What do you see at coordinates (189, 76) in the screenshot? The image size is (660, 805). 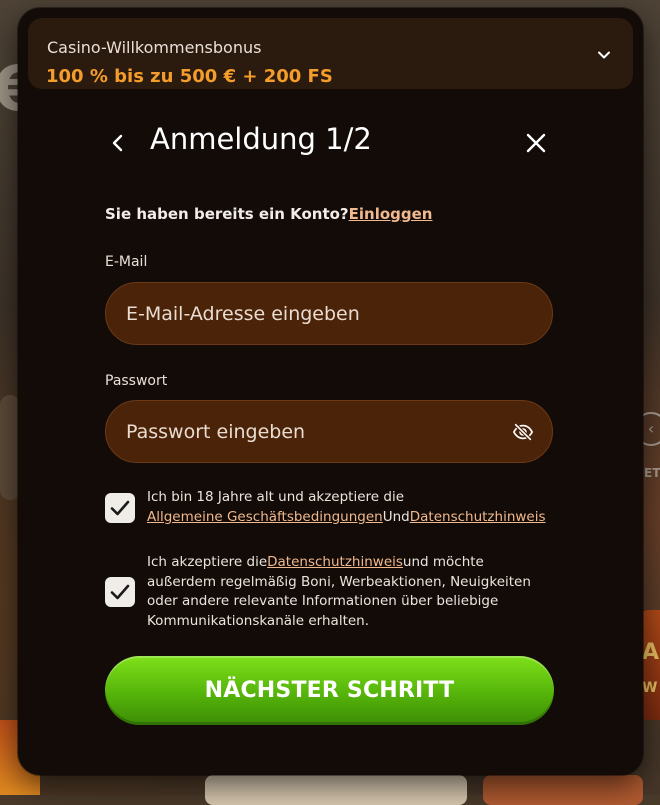 I see `bonus-offer: 100 % bis zu 500 € + 200 FS` at bounding box center [189, 76].